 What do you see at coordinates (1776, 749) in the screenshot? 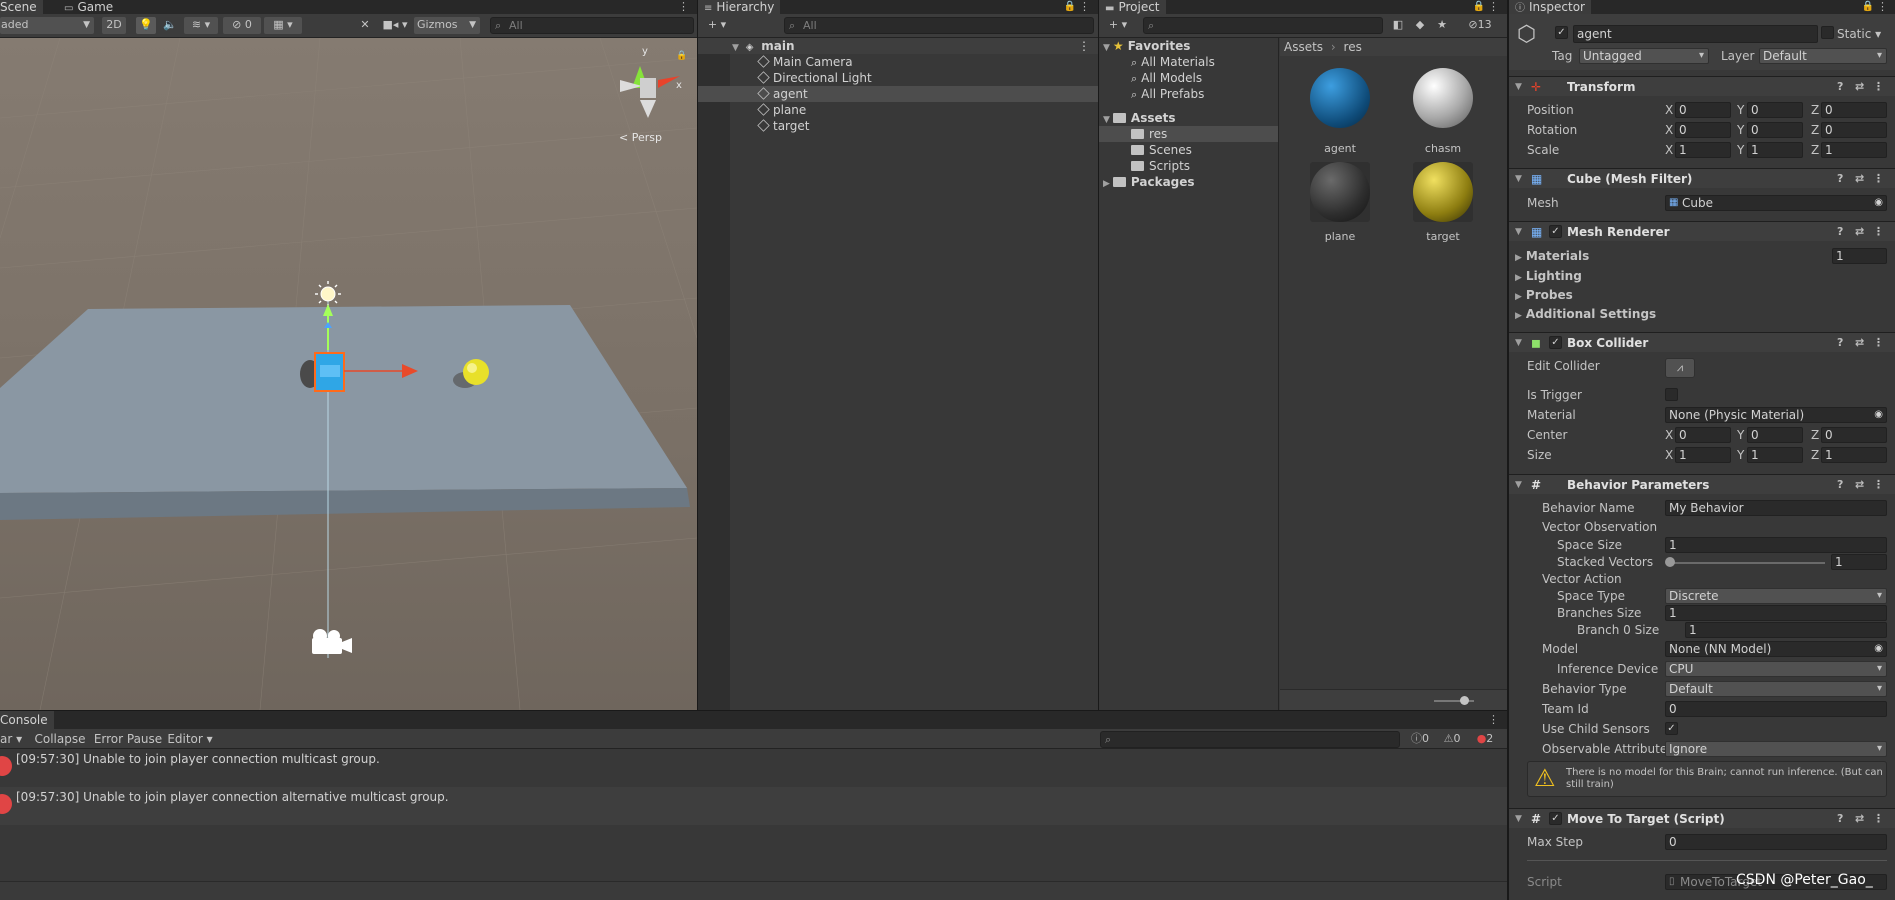
I see `observable-attribute-dropdown: Ignore` at bounding box center [1776, 749].